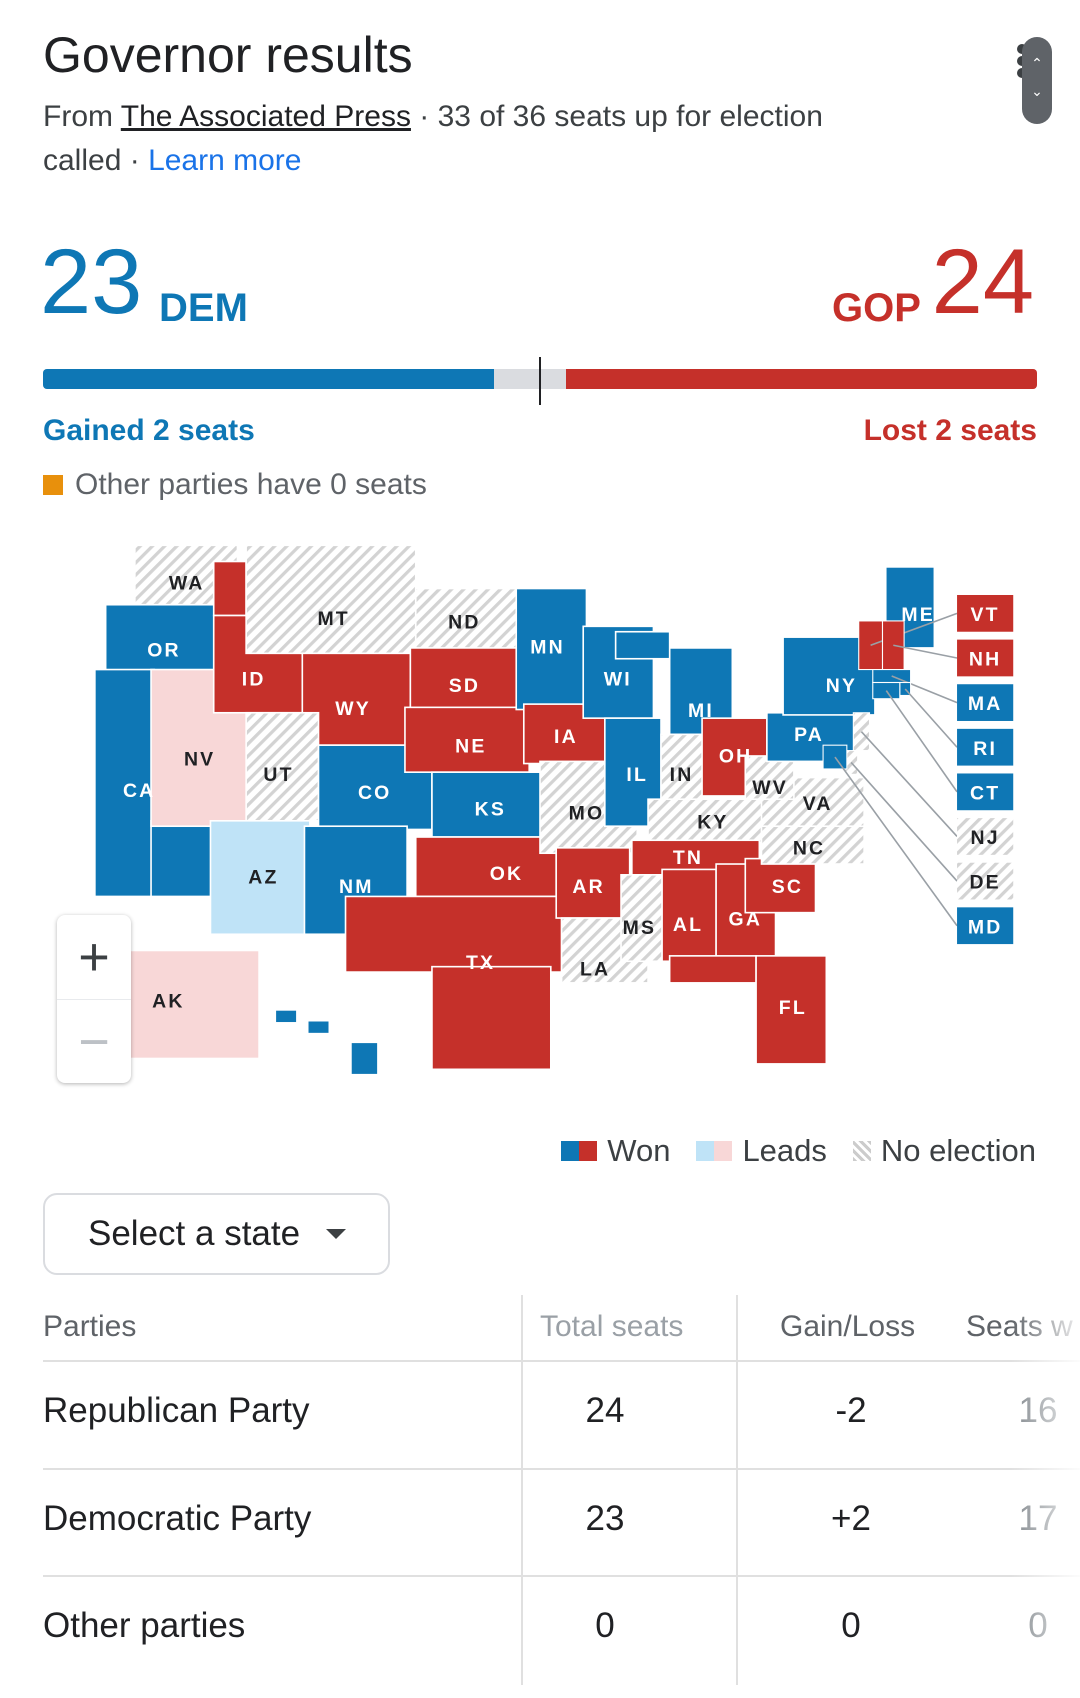 This screenshot has height=1698, width=1080. Describe the element at coordinates (266, 116) in the screenshot. I see `source-link: The Associated Press` at that location.